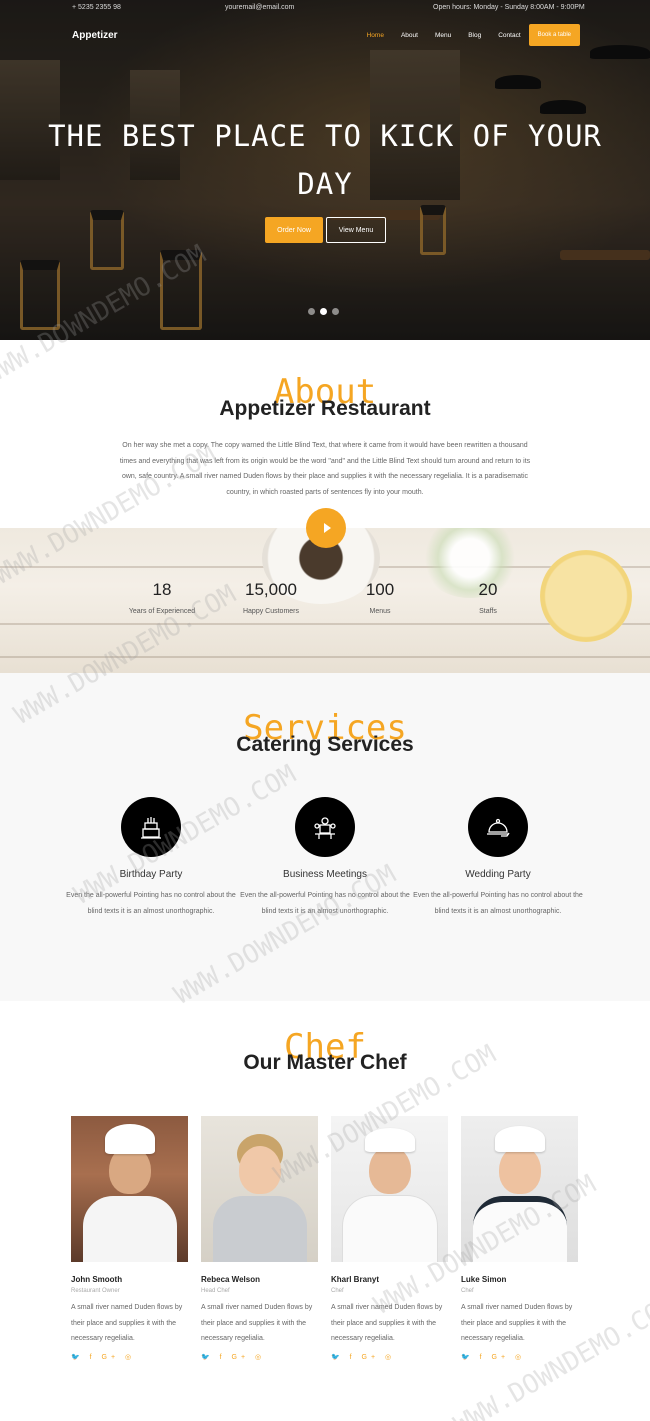 The width and height of the screenshot is (650, 1421). Describe the element at coordinates (271, 611) in the screenshot. I see `stat-label: Happy Customers` at that location.